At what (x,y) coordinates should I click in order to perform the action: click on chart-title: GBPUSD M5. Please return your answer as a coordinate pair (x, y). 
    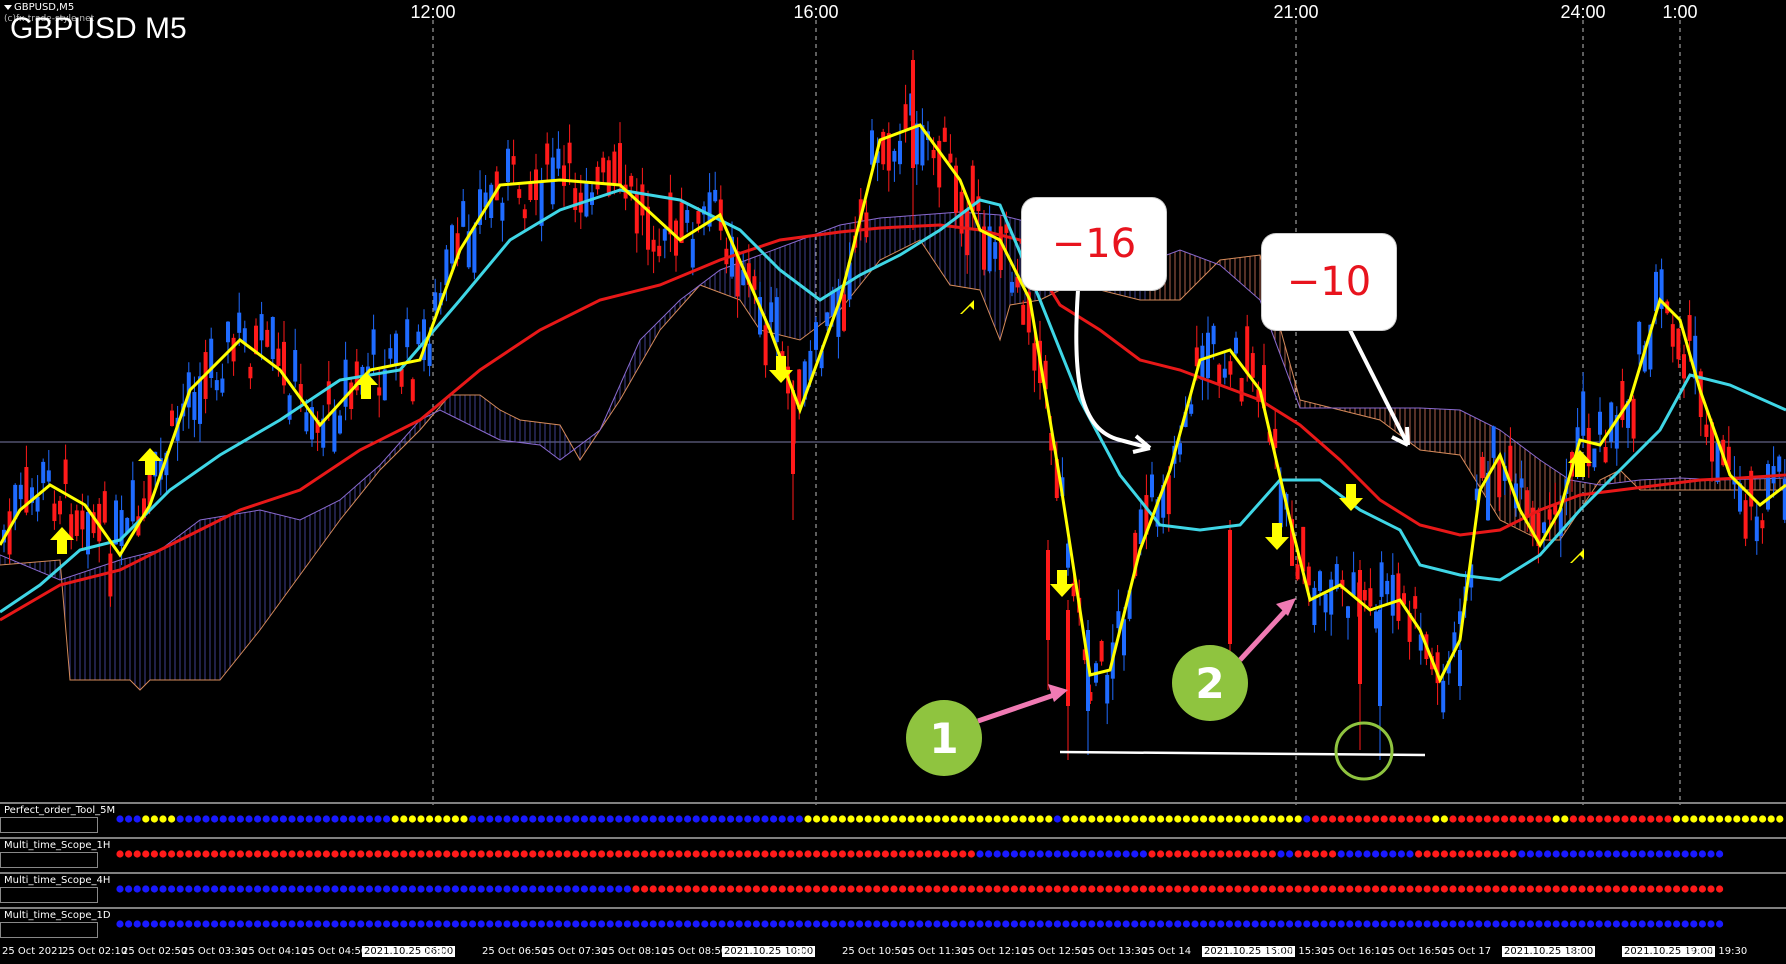
    Looking at the image, I should click on (98, 28).